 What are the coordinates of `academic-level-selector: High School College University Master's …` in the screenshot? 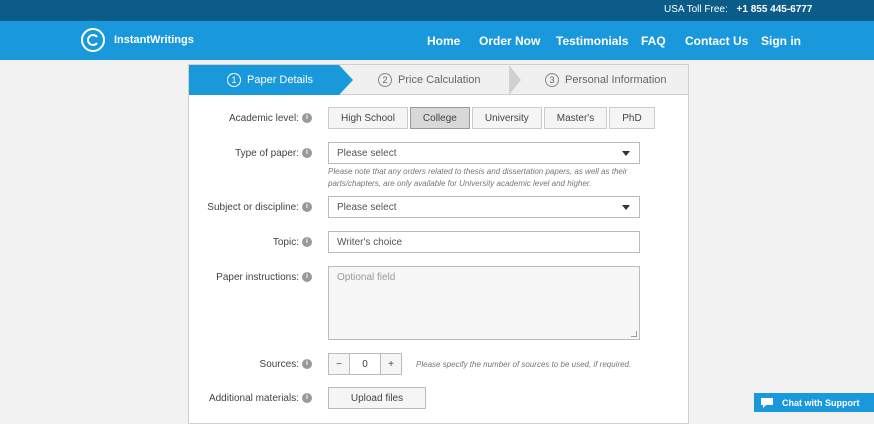 It's located at (491, 118).